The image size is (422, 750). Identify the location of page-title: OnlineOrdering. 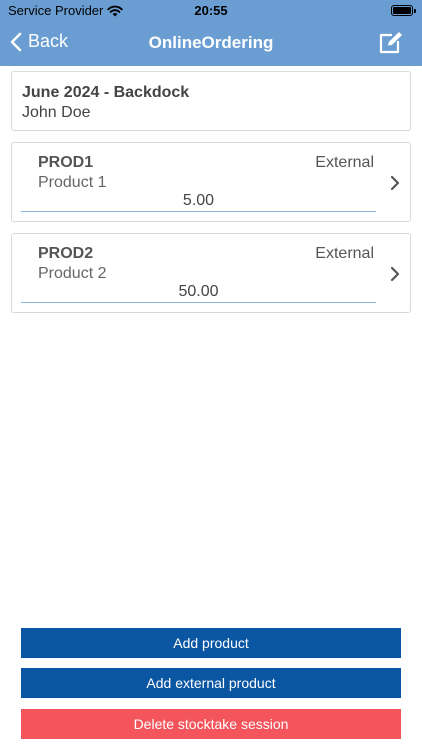
(211, 42).